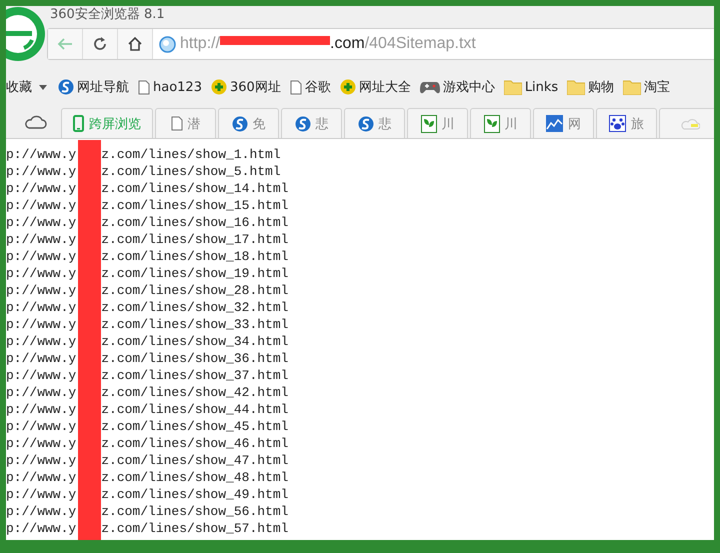  I want to click on url-text: z.com/lines/show_18.html, so click(194, 256).